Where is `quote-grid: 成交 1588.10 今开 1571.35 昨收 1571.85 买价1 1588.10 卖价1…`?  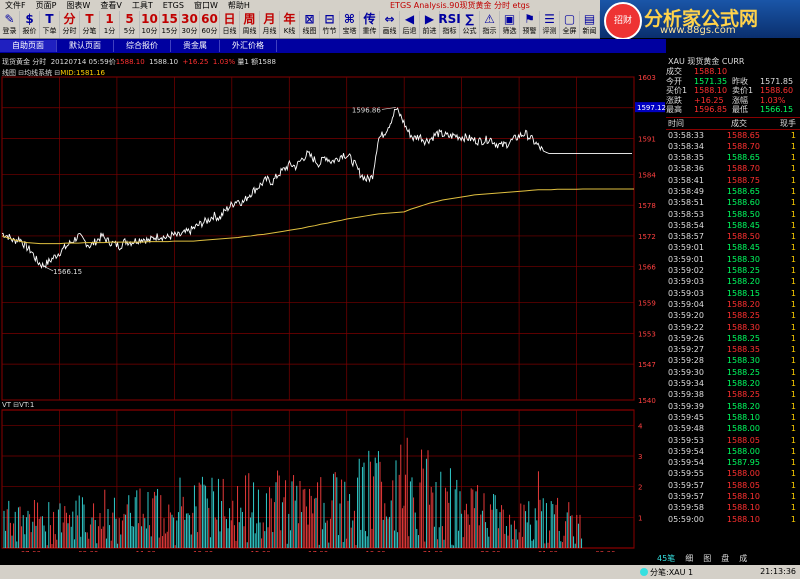
quote-grid: 成交 1588.10 今开 1571.35 昨收 1571.85 买价1 1588.10 卖价1… is located at coordinates (733, 91).